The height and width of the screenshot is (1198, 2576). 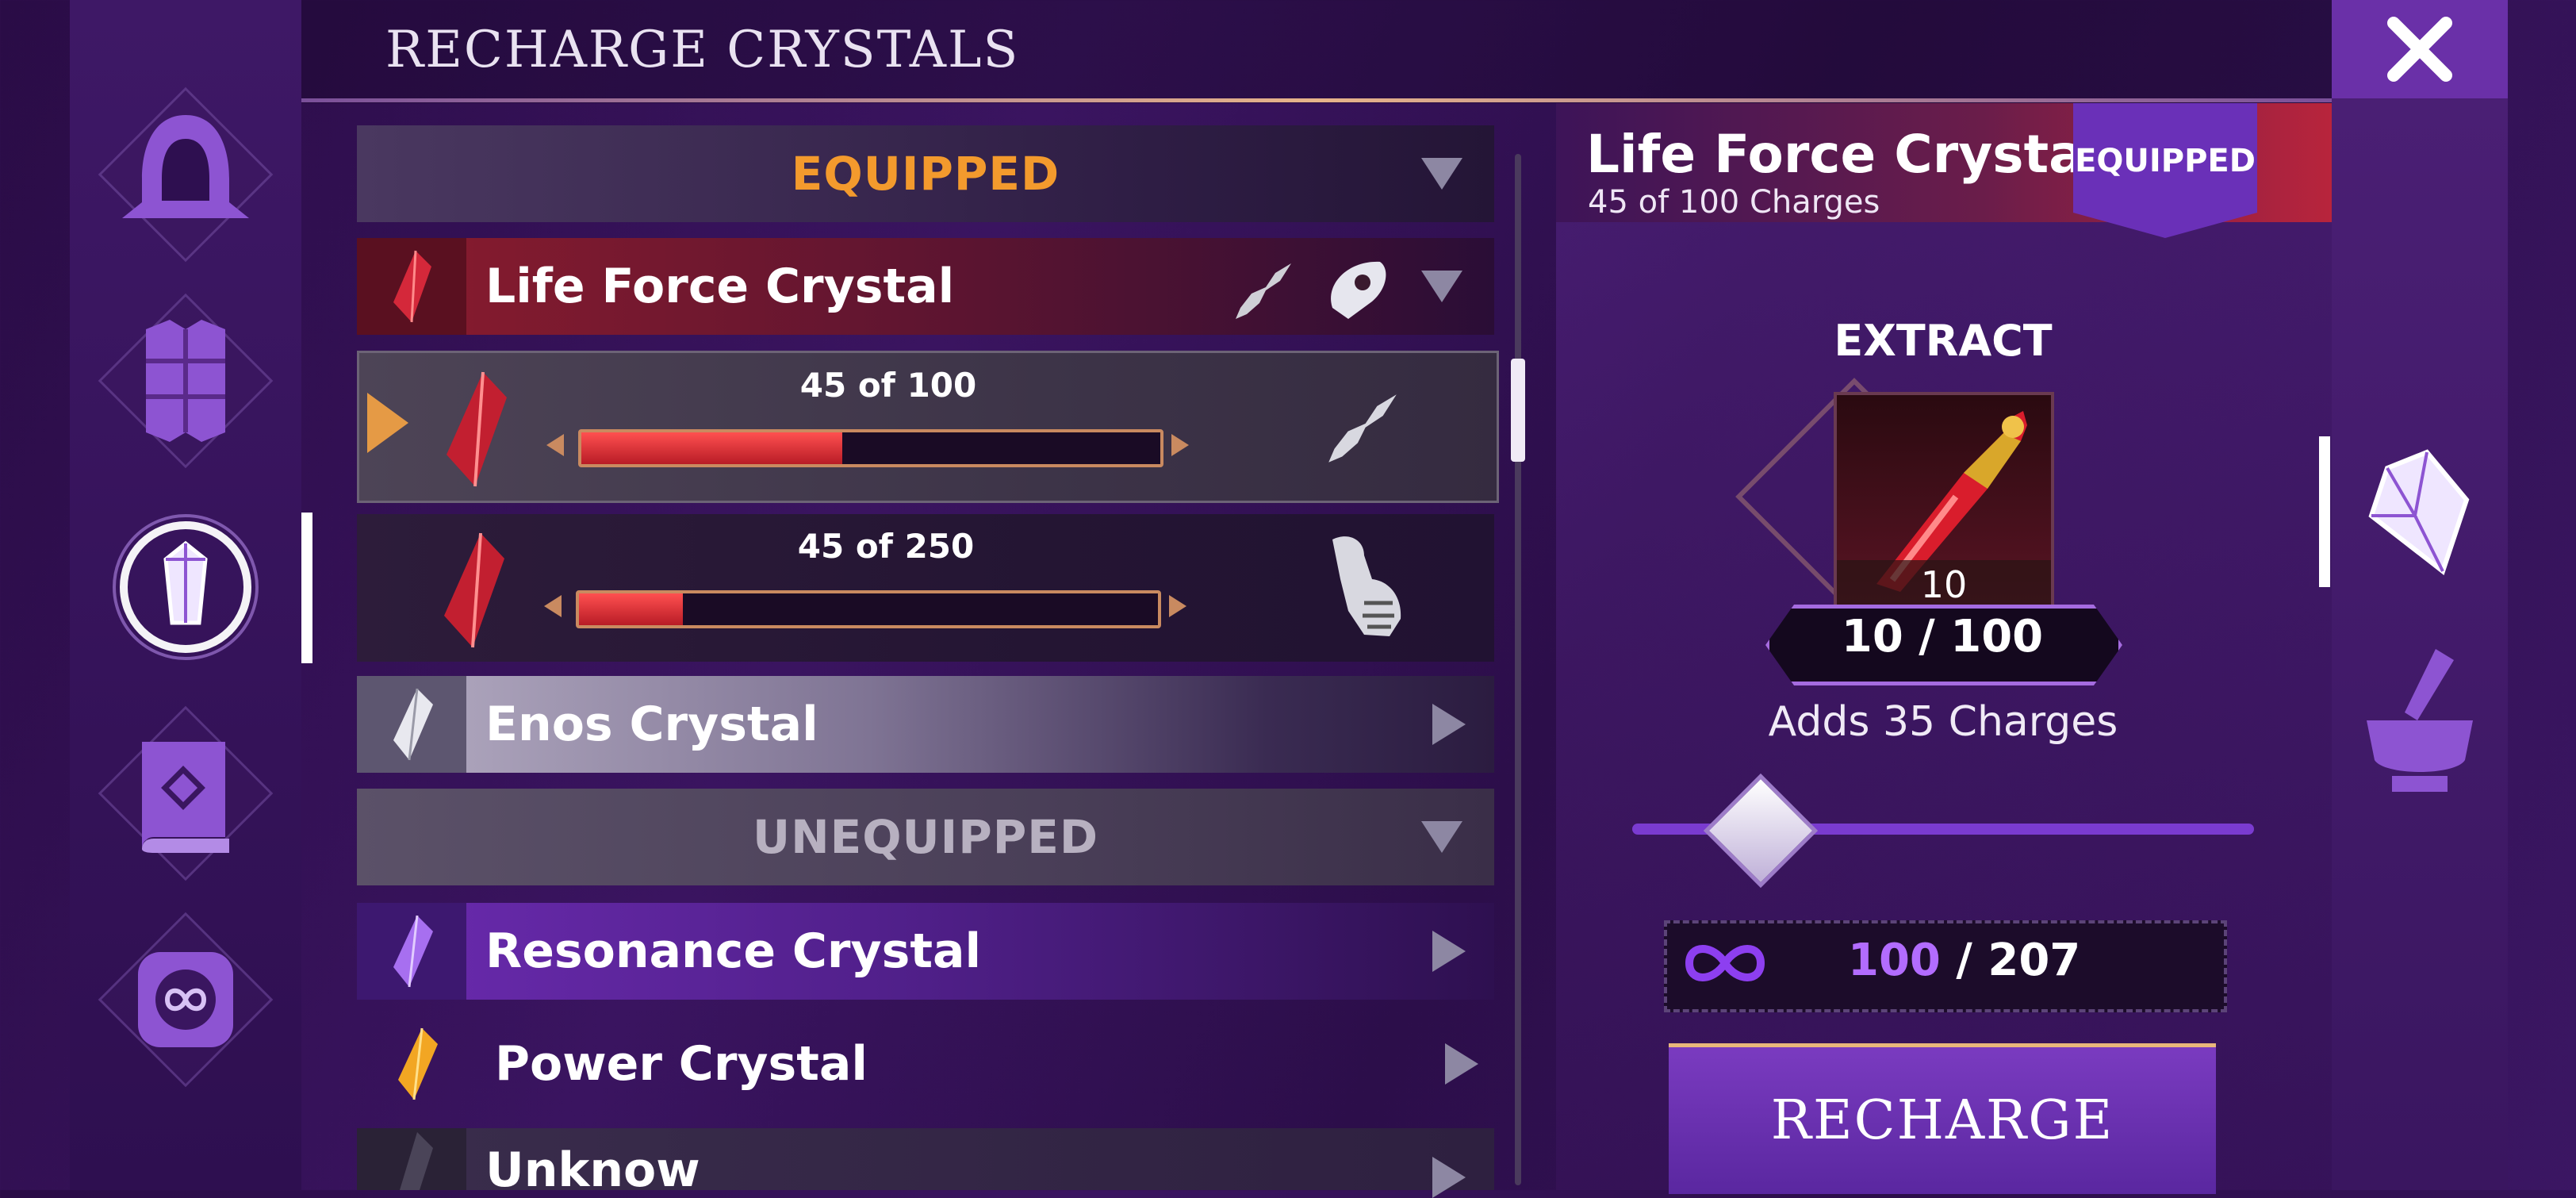 What do you see at coordinates (185, 798) in the screenshot?
I see `book-icon` at bounding box center [185, 798].